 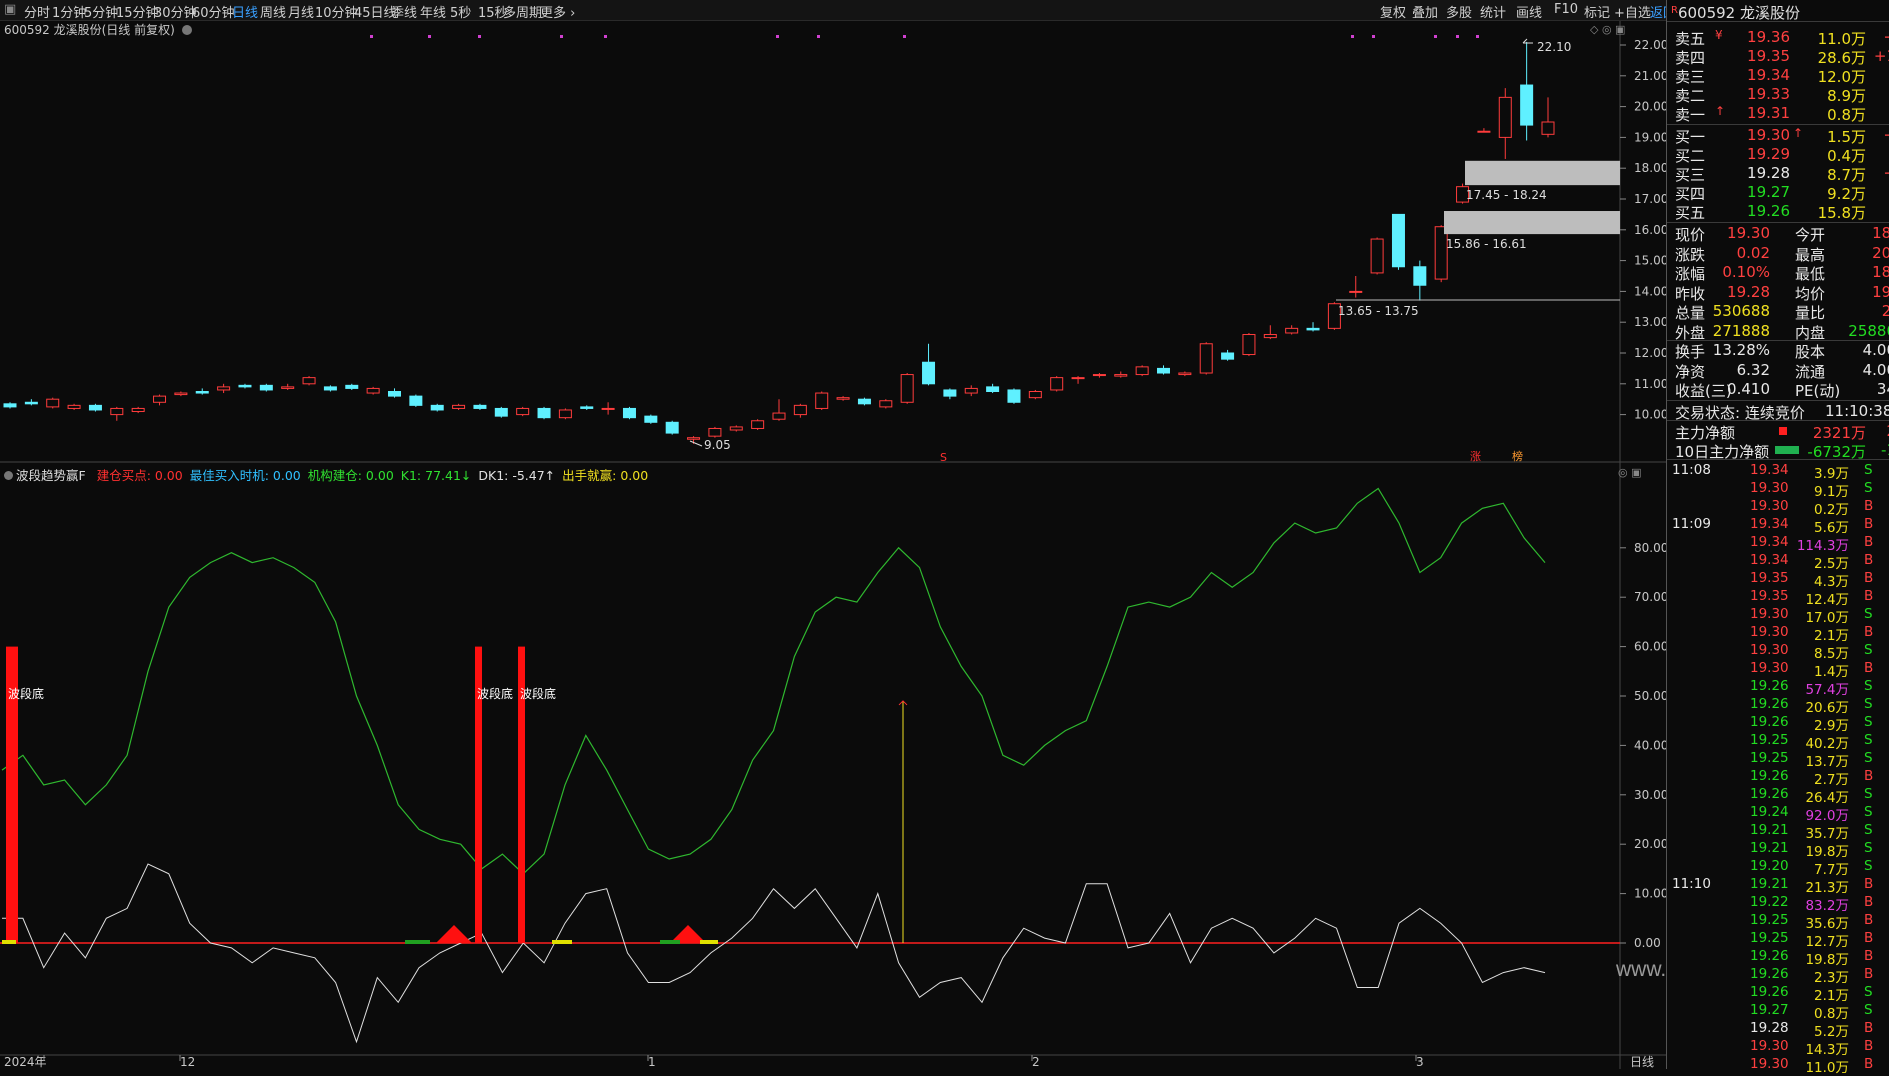 I want to click on indicator-window-icons: ◎ ▣, so click(x=1630, y=472).